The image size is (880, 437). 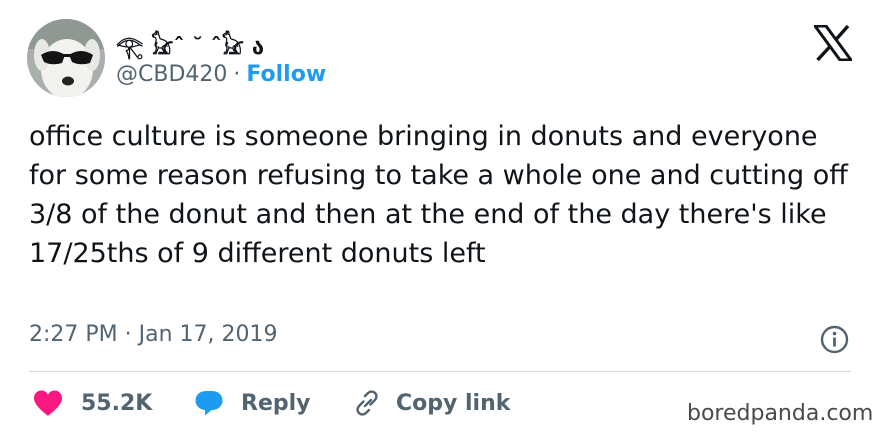 What do you see at coordinates (367, 403) in the screenshot?
I see `link-icon` at bounding box center [367, 403].